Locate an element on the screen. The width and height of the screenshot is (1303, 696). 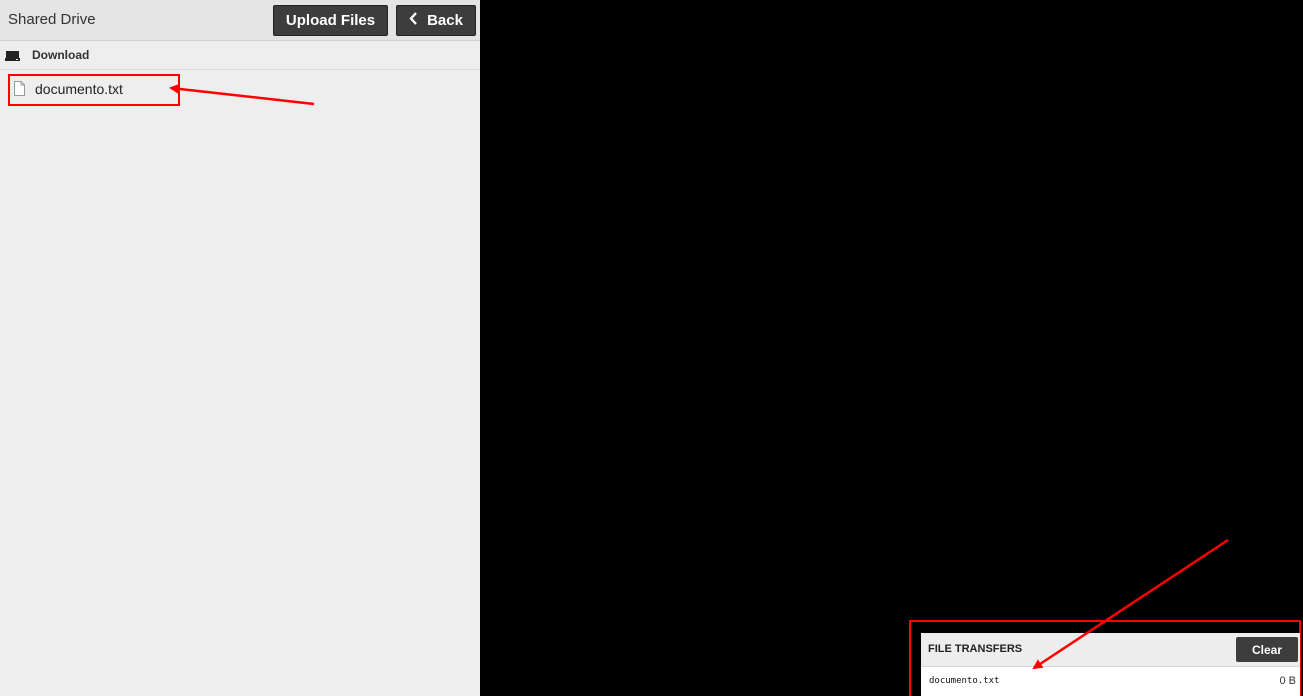
clear-label: Clear is located at coordinates (1267, 649).